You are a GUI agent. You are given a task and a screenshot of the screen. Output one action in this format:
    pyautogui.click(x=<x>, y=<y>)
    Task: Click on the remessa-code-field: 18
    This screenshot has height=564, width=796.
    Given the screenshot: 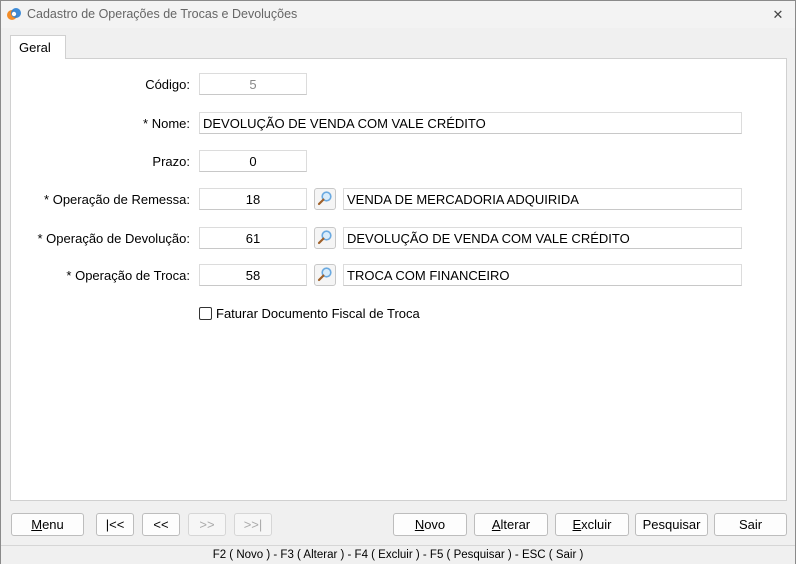 What is the action you would take?
    pyautogui.click(x=253, y=199)
    